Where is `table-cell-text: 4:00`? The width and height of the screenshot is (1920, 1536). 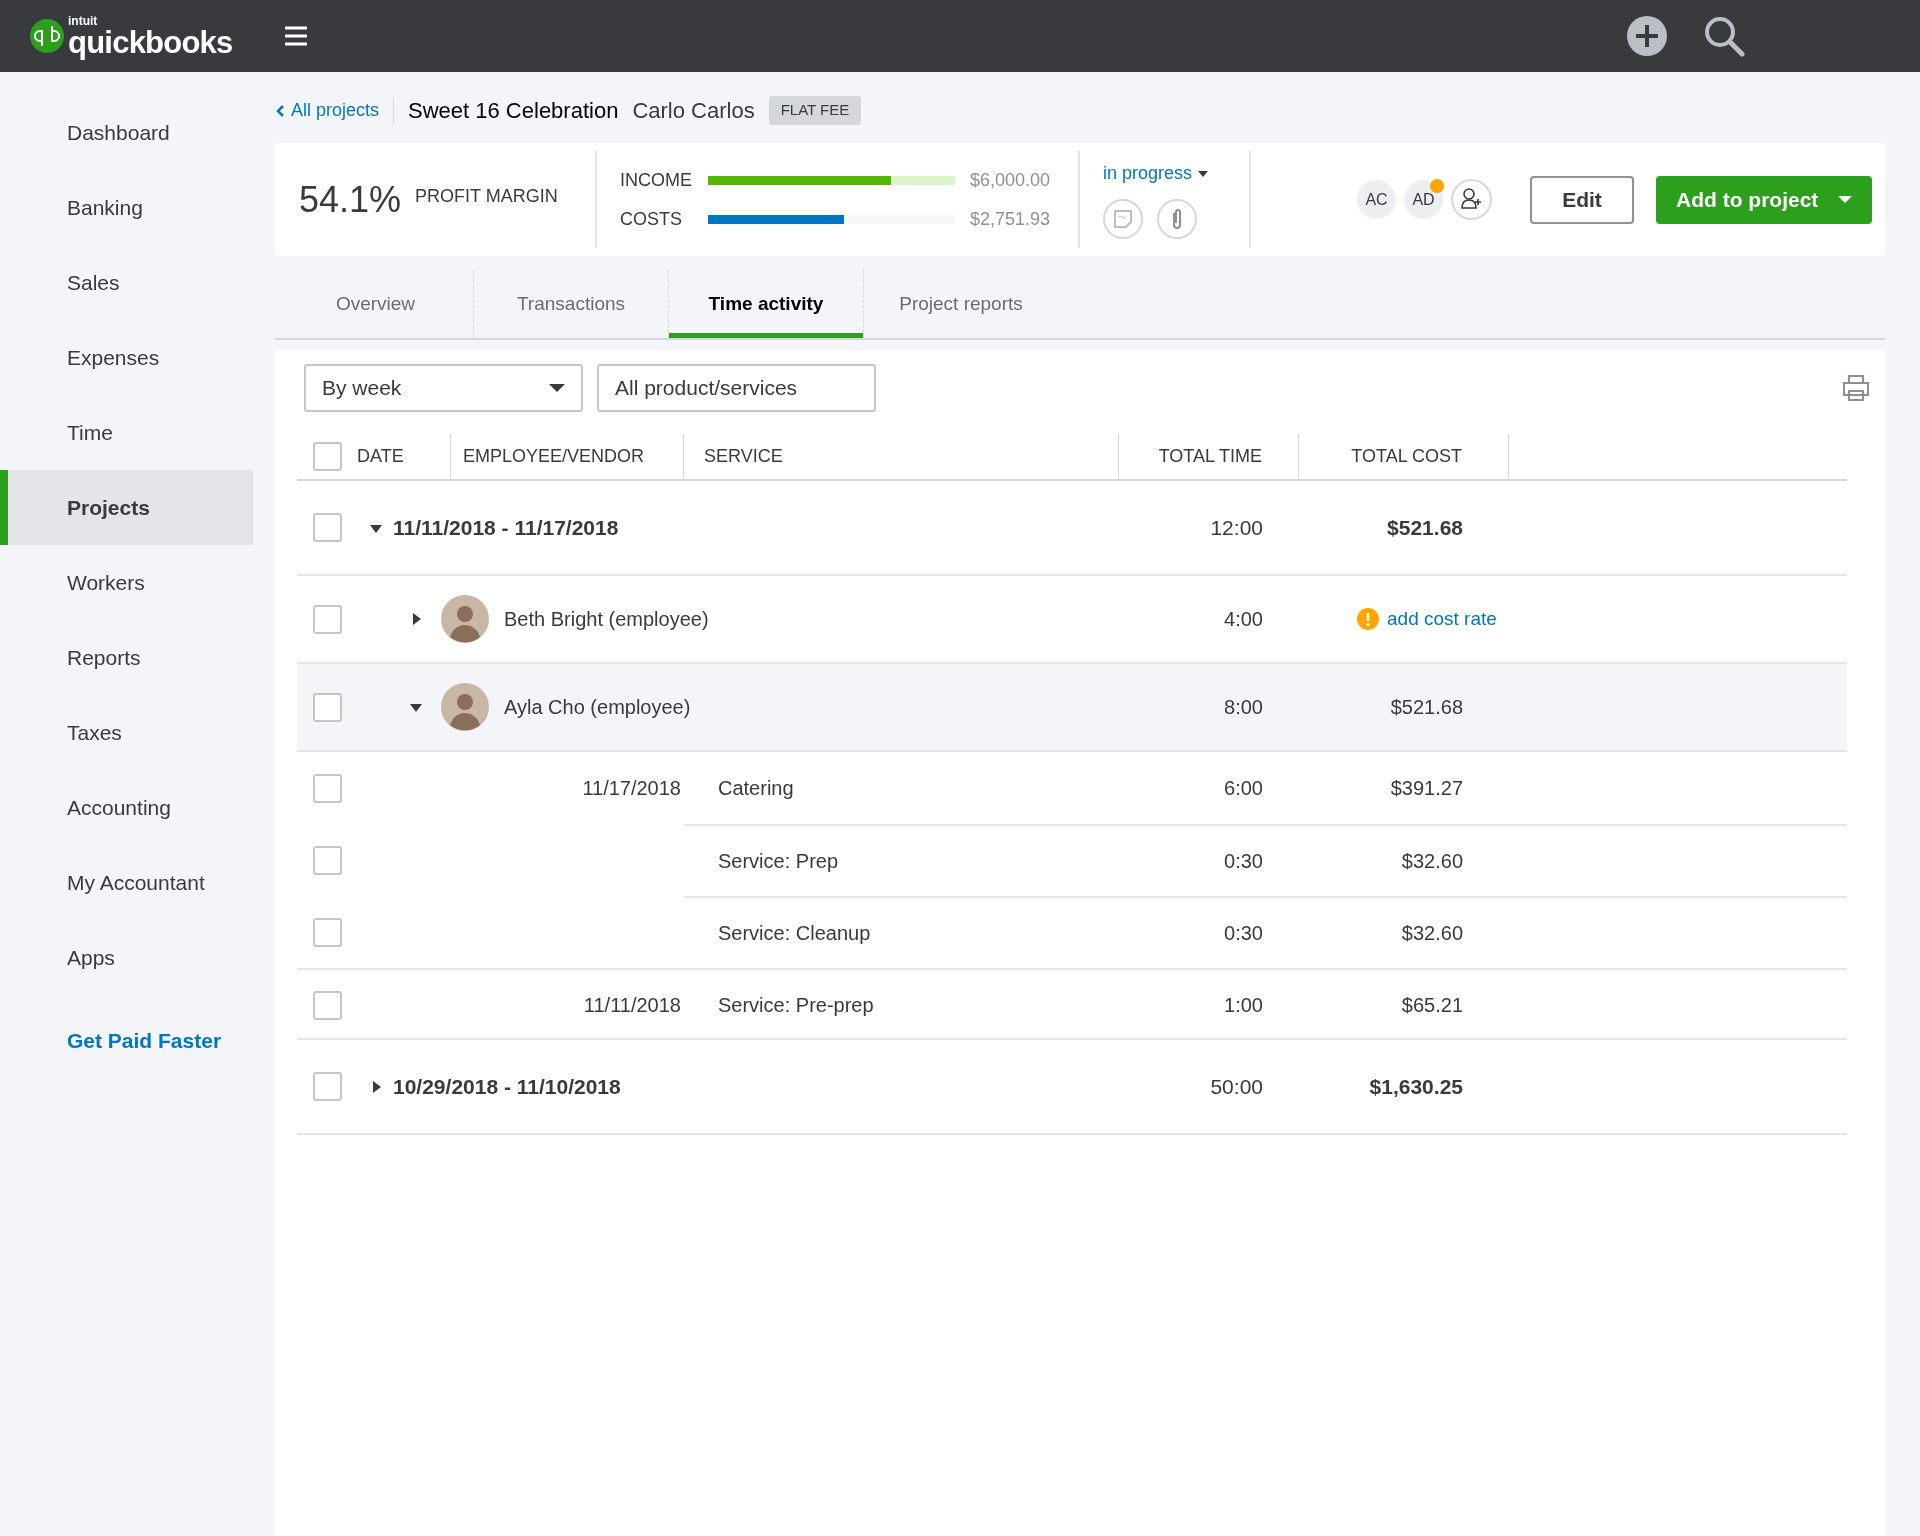 table-cell-text: 4:00 is located at coordinates (1243, 619).